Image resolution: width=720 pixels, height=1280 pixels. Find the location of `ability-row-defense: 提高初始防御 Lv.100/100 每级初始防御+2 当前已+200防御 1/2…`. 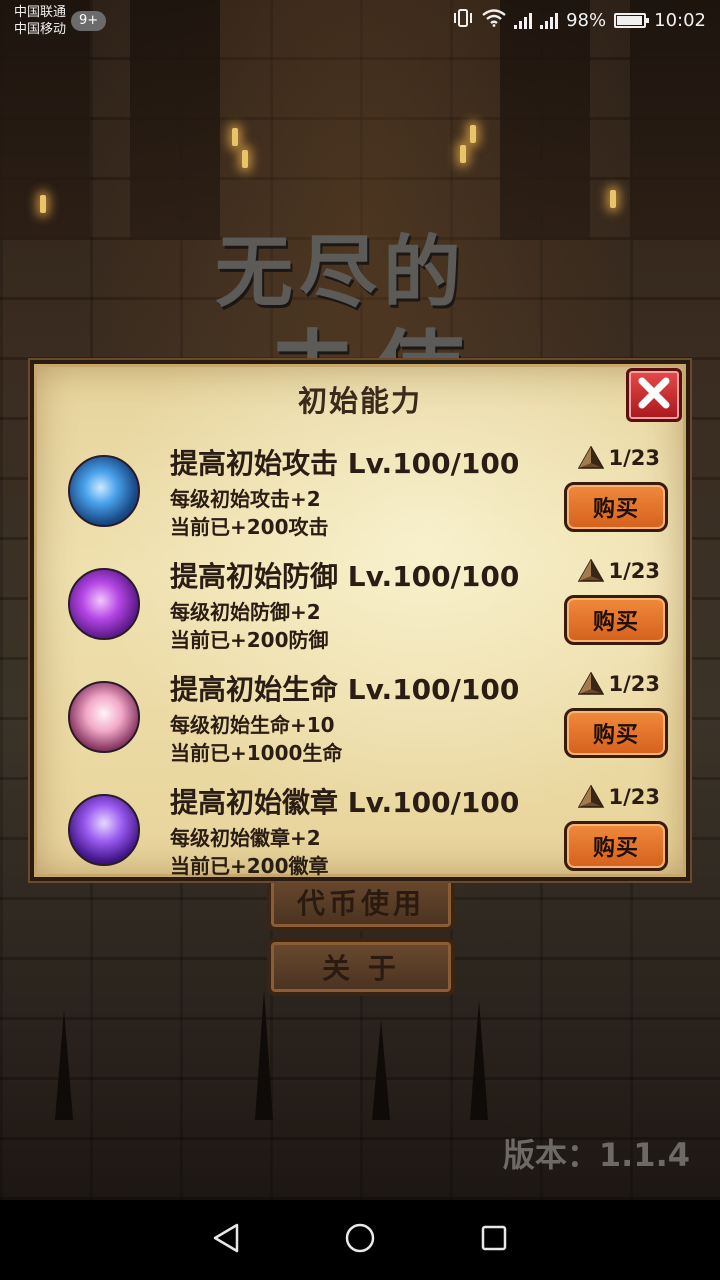

ability-row-defense: 提高初始防御 Lv.100/100 每级初始防御+2 当前已+200防御 1/2… is located at coordinates (360, 607).